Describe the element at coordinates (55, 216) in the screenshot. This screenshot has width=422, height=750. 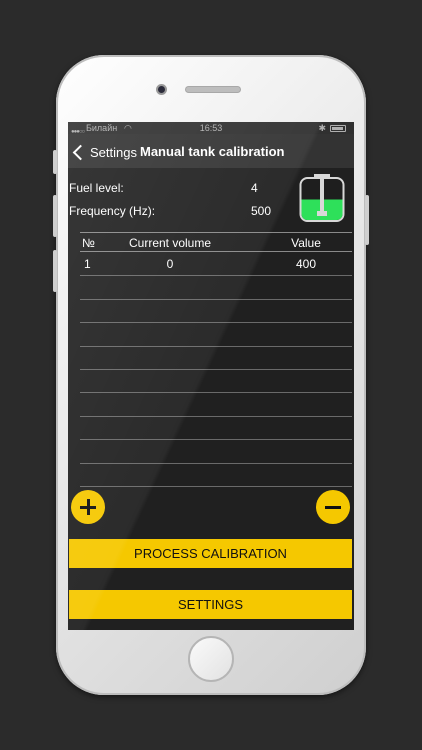
I see `volume-up-button` at that location.